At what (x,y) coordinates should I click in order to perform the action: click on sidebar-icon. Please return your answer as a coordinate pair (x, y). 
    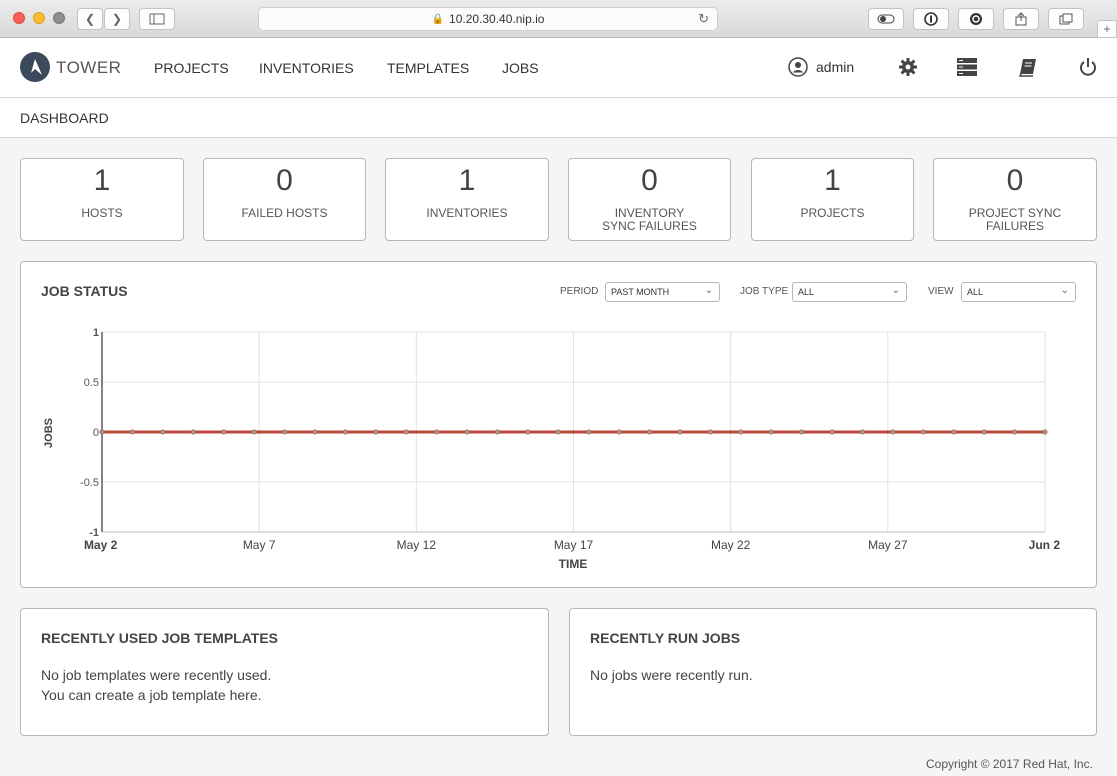
    Looking at the image, I should click on (157, 19).